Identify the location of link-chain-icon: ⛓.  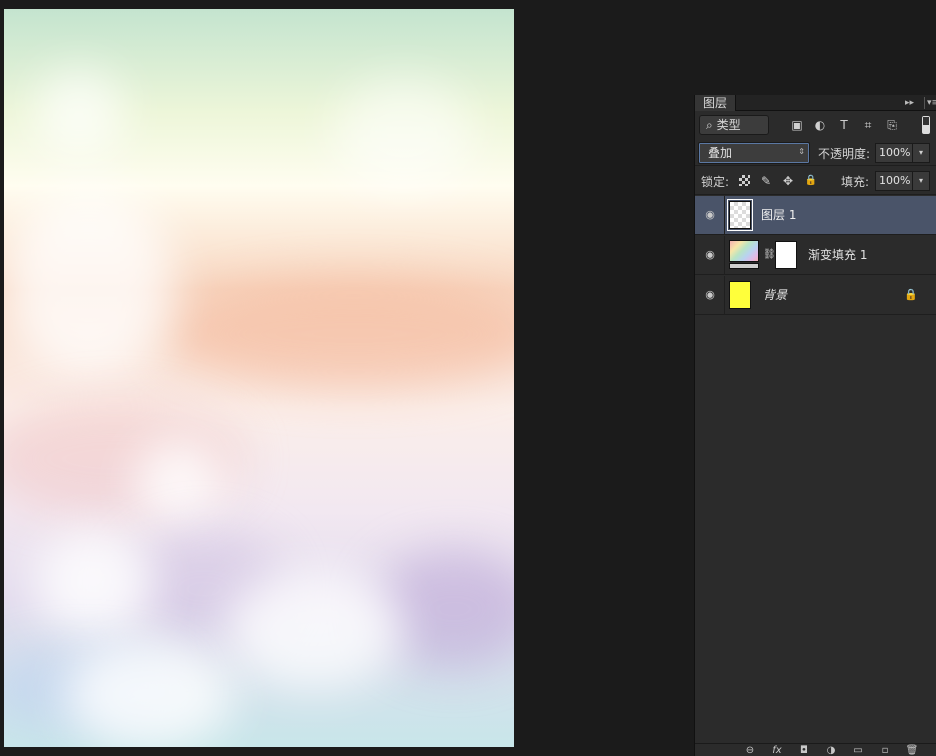
(769, 255).